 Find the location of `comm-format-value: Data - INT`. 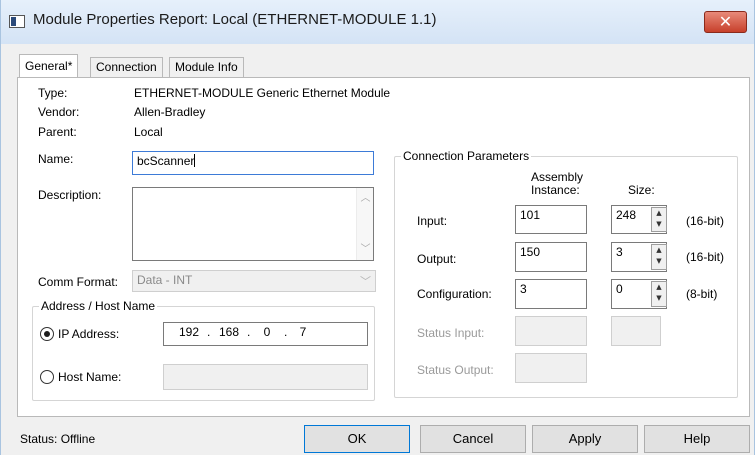

comm-format-value: Data - INT is located at coordinates (165, 280).